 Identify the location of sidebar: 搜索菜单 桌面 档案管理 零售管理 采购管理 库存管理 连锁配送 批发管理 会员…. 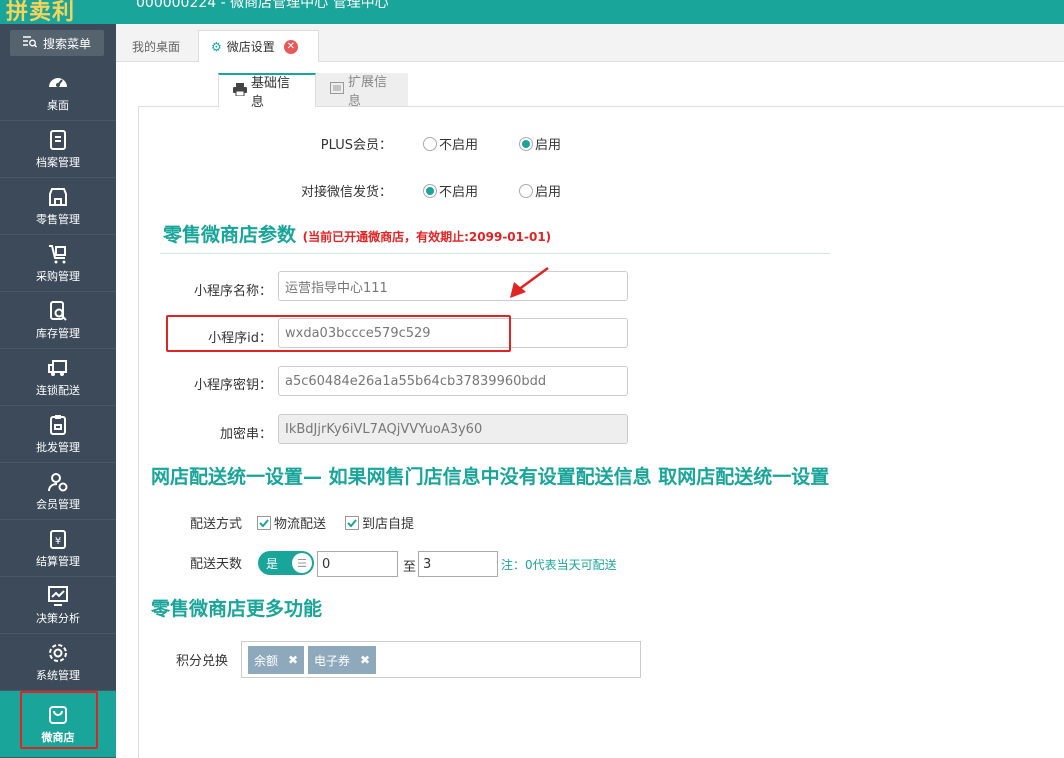
(58, 391).